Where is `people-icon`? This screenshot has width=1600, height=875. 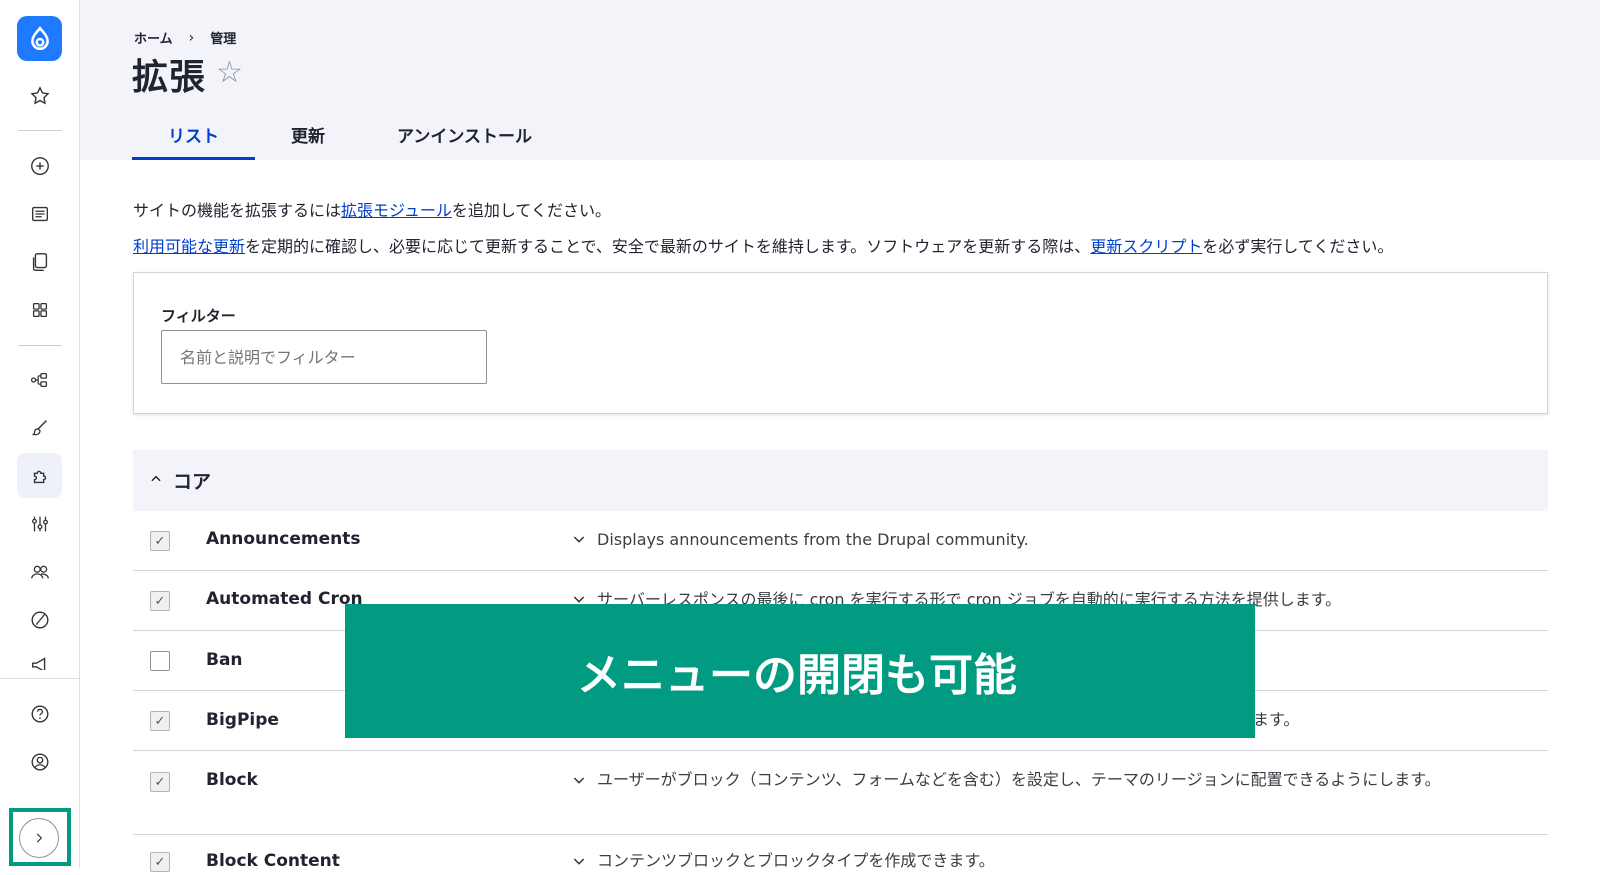 people-icon is located at coordinates (40, 572).